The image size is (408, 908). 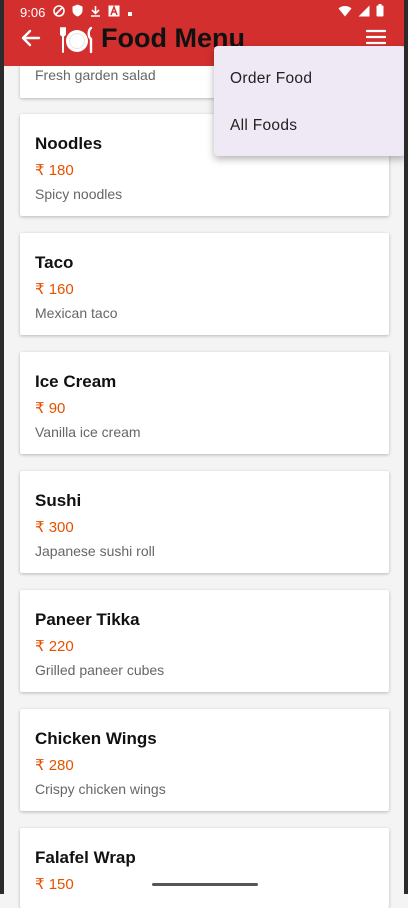 What do you see at coordinates (54, 765) in the screenshot?
I see `food-price: ₹ 280` at bounding box center [54, 765].